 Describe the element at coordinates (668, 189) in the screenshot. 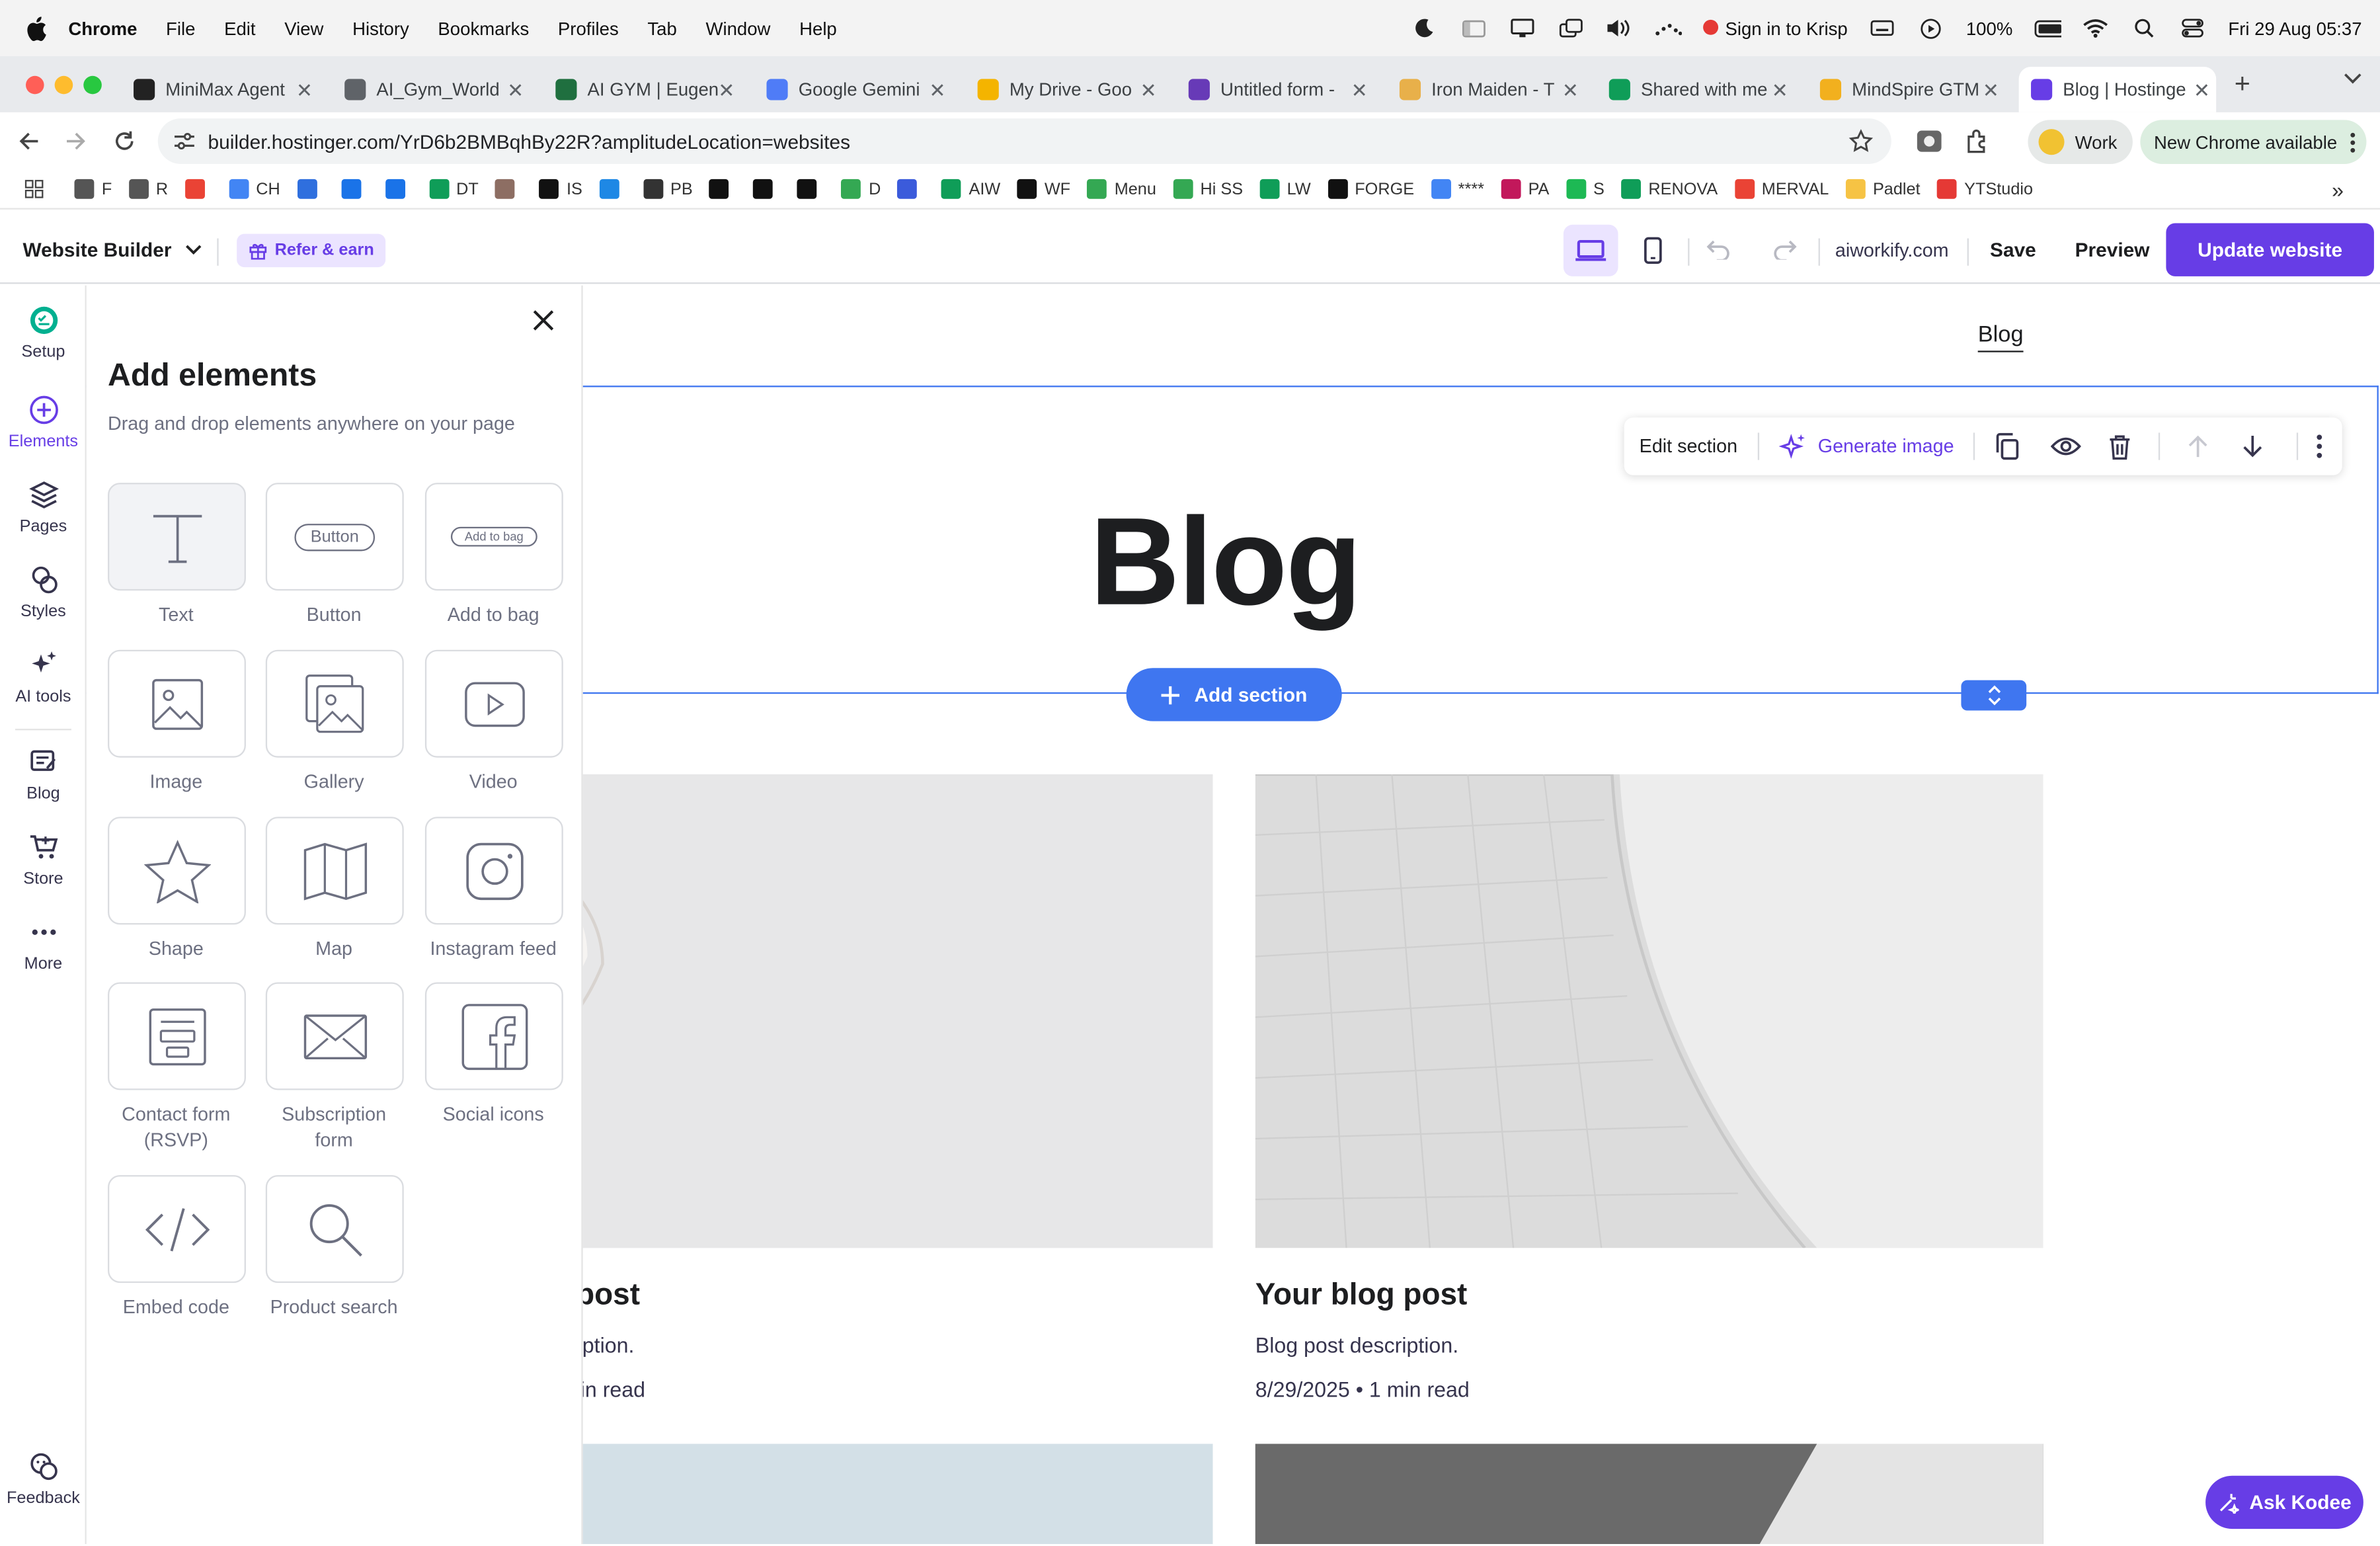

I see `bookmark-item: PB` at that location.